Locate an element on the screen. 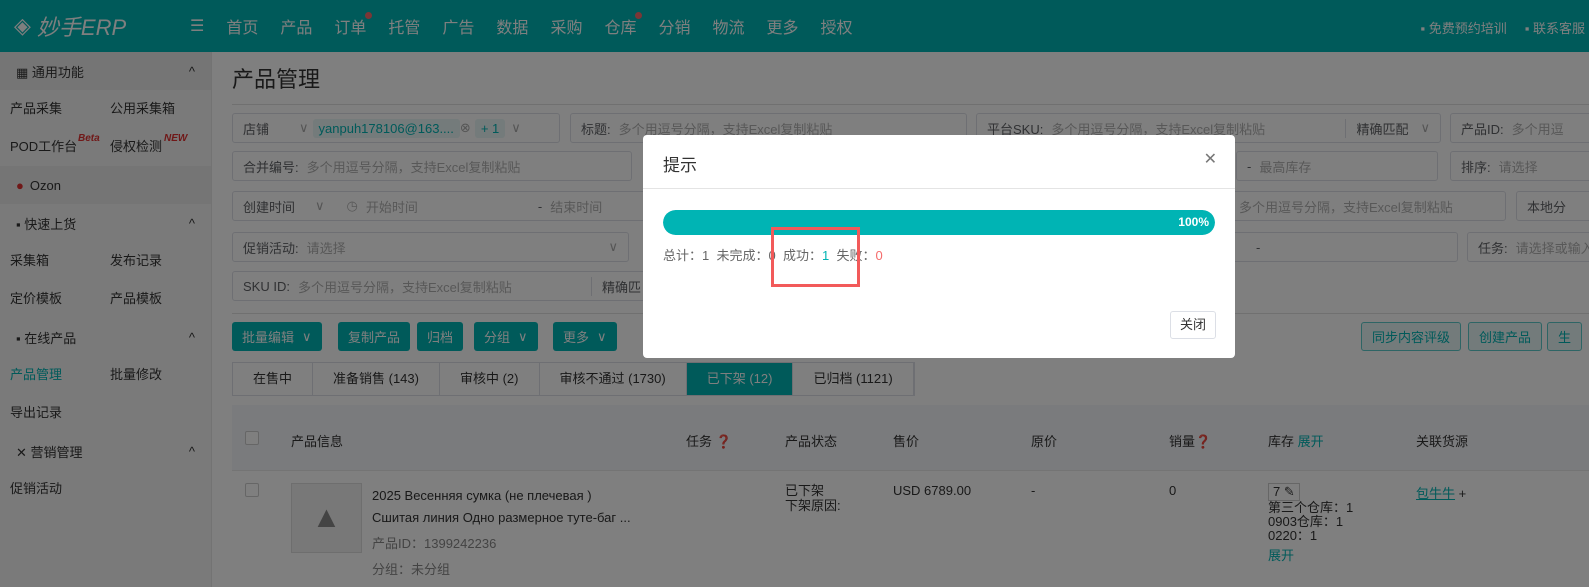  progress-fill: 100% is located at coordinates (939, 222).